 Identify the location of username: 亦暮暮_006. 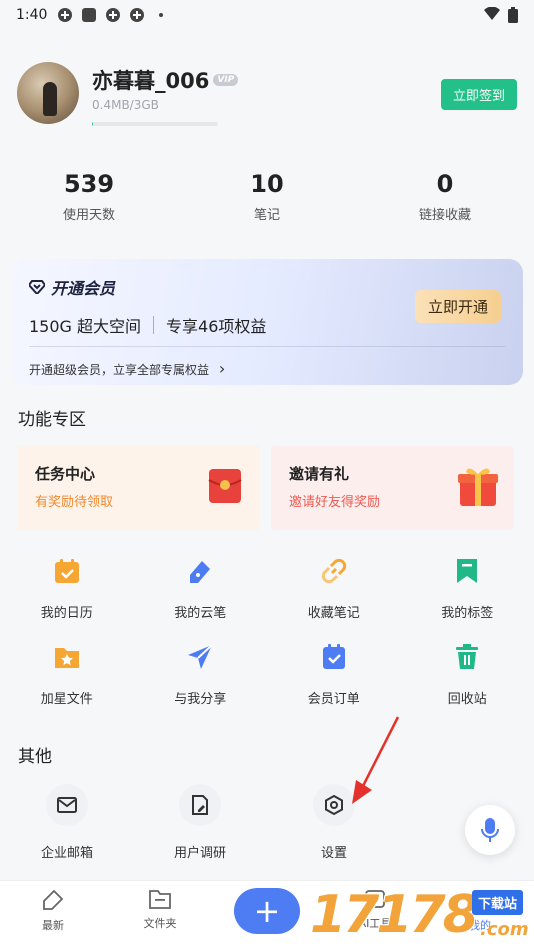
(151, 81).